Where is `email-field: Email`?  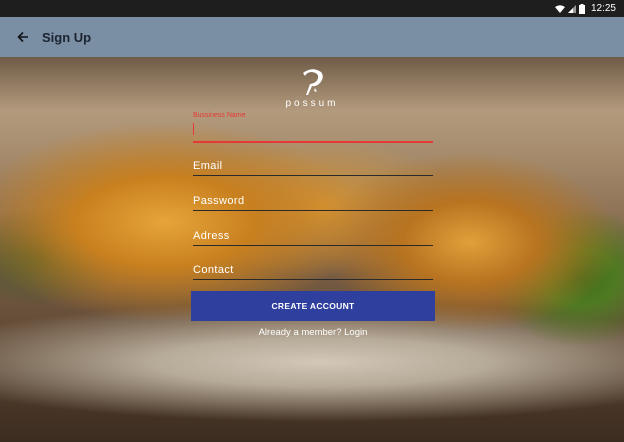
email-field: Email is located at coordinates (313, 167).